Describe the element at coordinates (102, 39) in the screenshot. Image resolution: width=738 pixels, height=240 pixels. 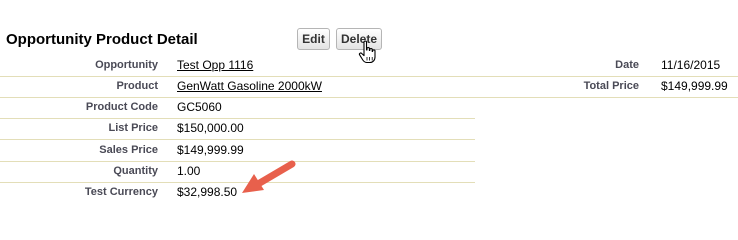
I see `page-title: Opportunity Product Detail` at that location.